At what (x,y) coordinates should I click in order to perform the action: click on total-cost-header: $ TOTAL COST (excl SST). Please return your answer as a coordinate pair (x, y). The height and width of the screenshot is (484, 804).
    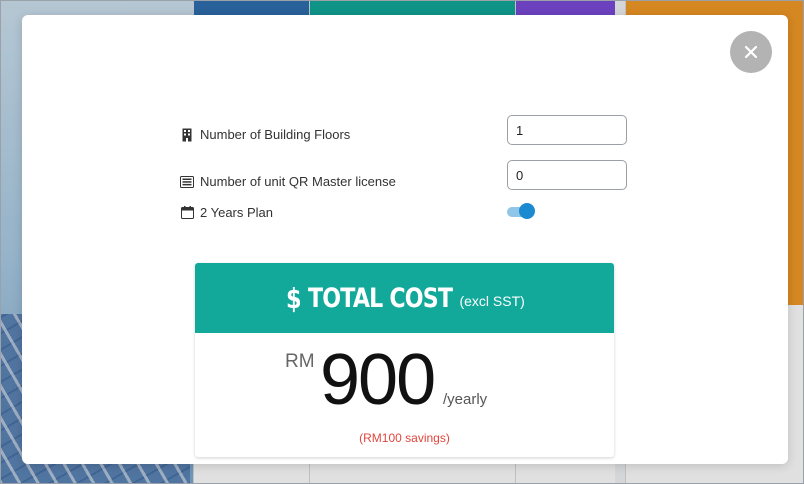
    Looking at the image, I should click on (404, 298).